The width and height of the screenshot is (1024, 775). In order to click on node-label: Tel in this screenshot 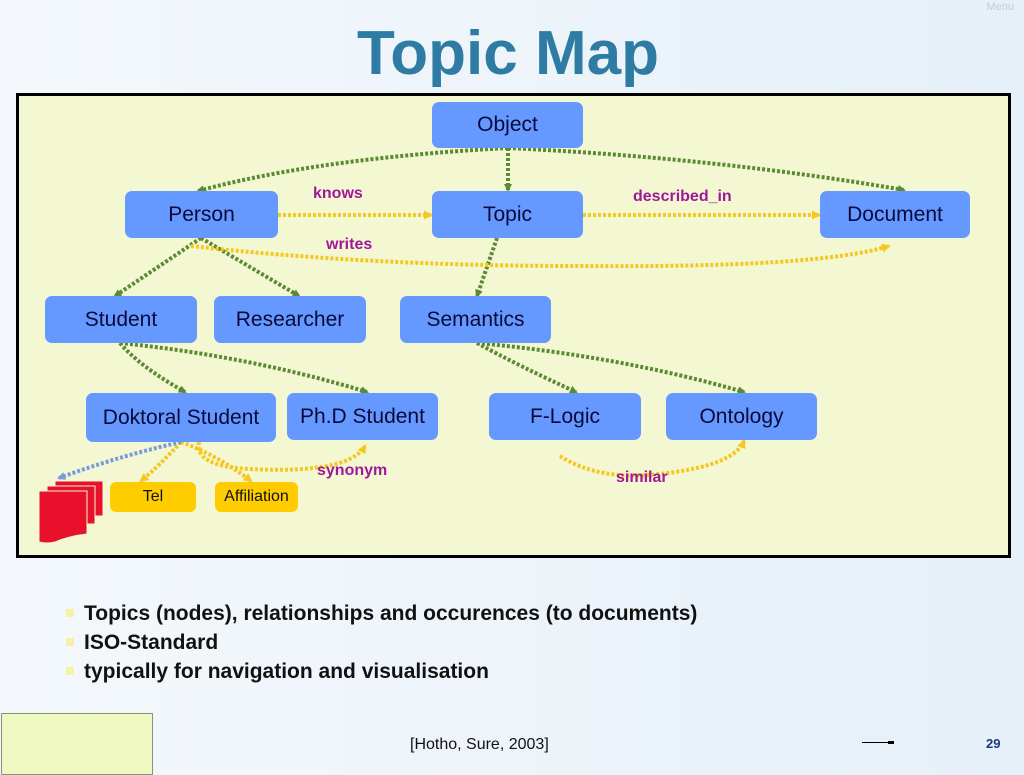, I will do `click(153, 496)`.